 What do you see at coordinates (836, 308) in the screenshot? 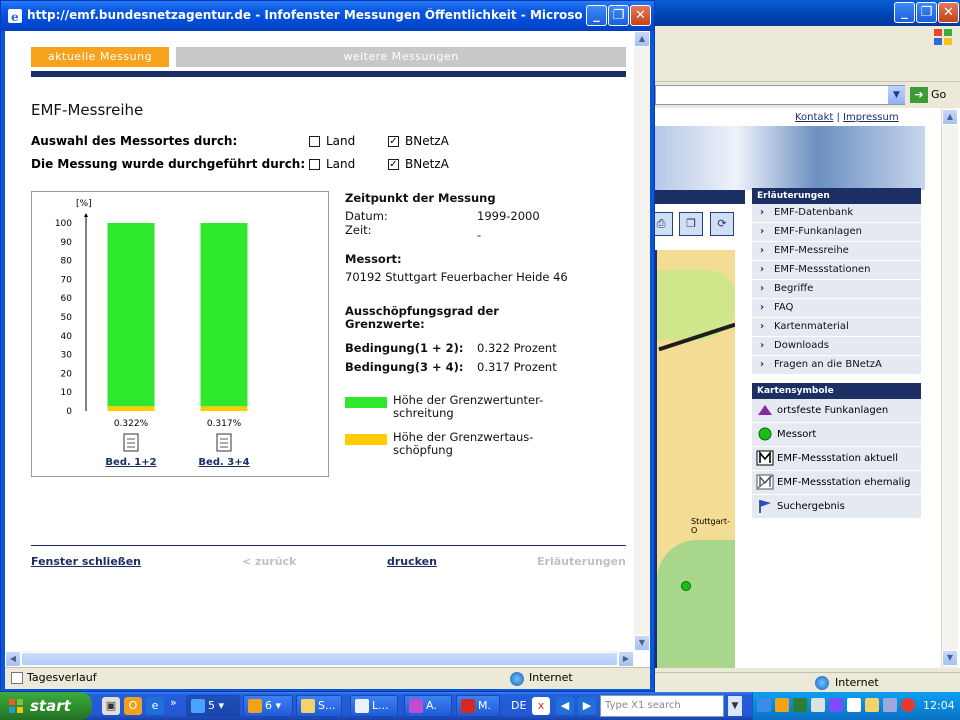
I see `sidebar-item-faq: › FAQ` at bounding box center [836, 308].